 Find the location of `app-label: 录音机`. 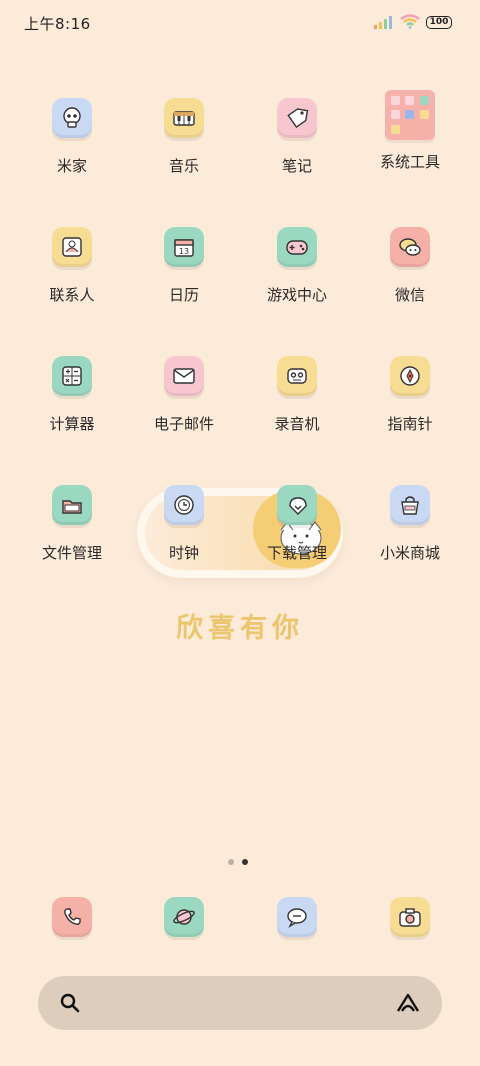

app-label: 录音机 is located at coordinates (297, 424).